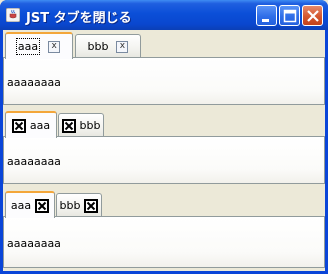 The image size is (328, 274). Describe the element at coordinates (266, 15) in the screenshot. I see `minimize-button` at that location.